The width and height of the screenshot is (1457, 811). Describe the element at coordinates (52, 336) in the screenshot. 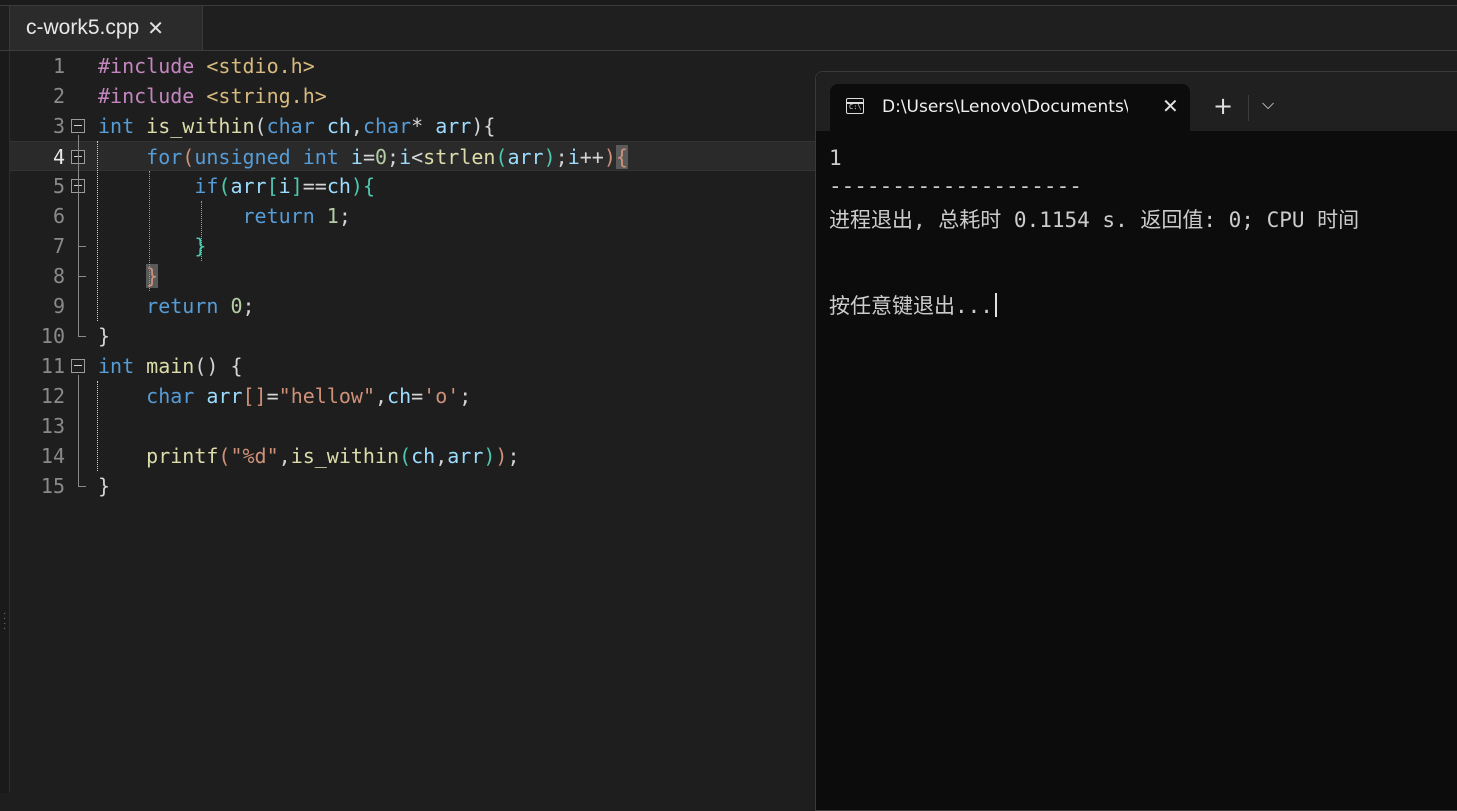

I see `line-number: 10` at that location.